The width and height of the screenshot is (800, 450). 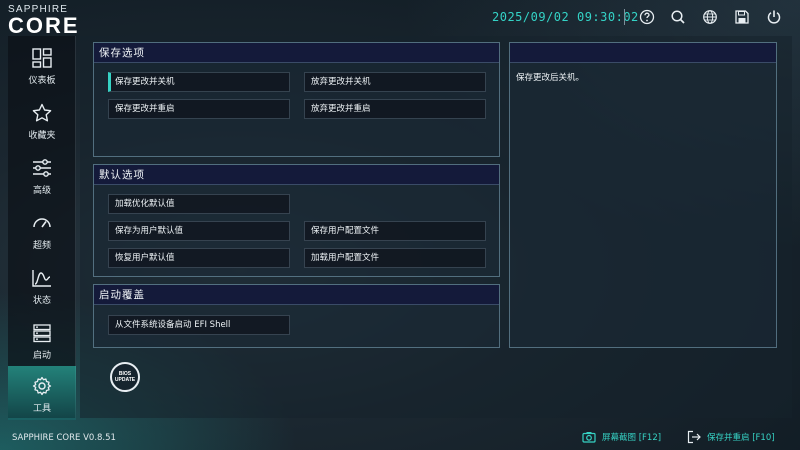 I want to click on sidebar-item-status: 状态, so click(x=42, y=285).